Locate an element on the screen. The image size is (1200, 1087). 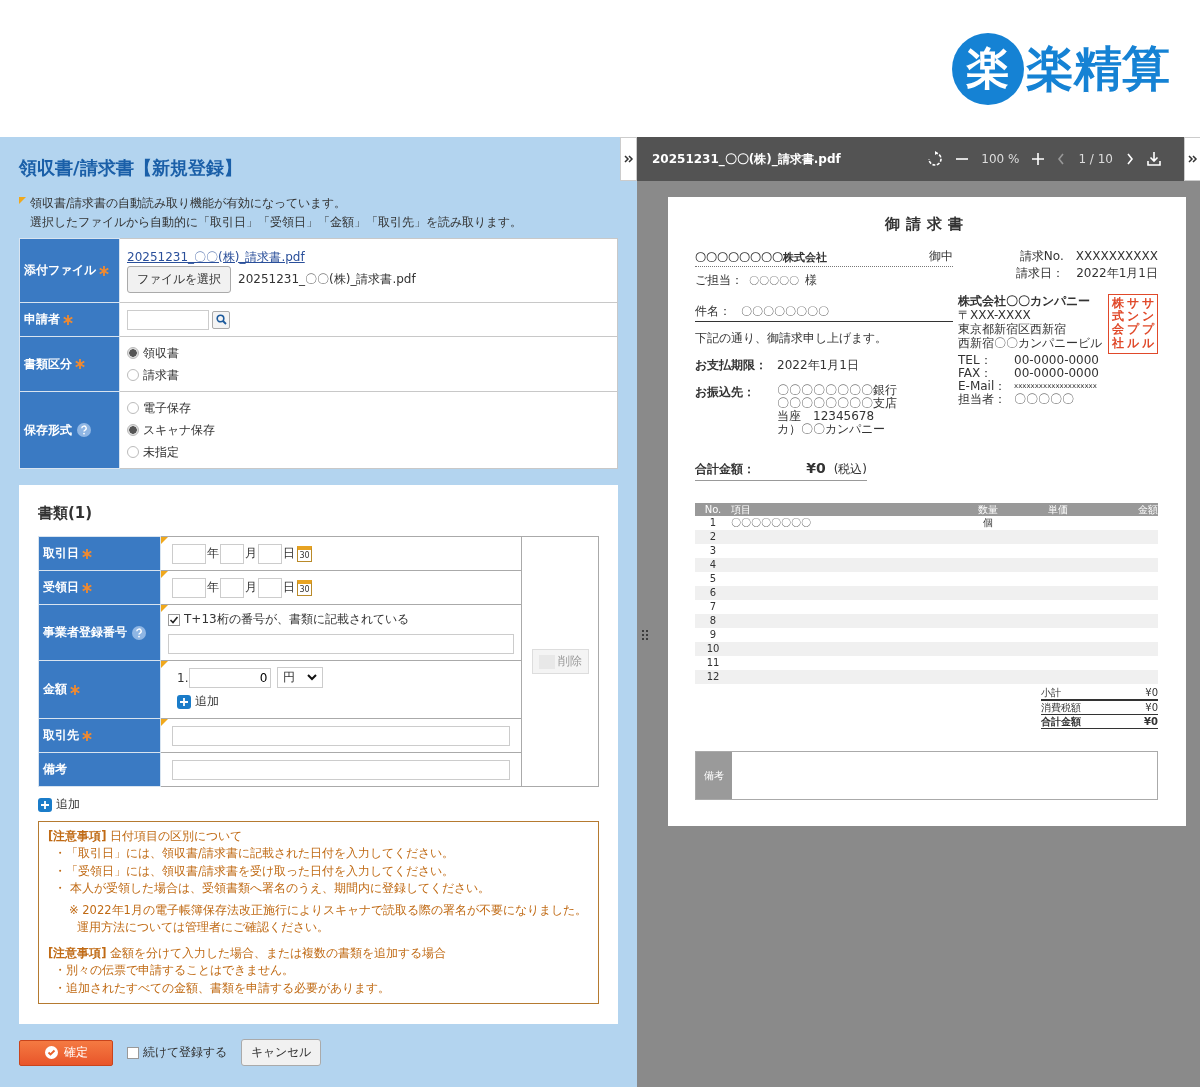
checkbox-option: 続けて登録する is located at coordinates (177, 1052).